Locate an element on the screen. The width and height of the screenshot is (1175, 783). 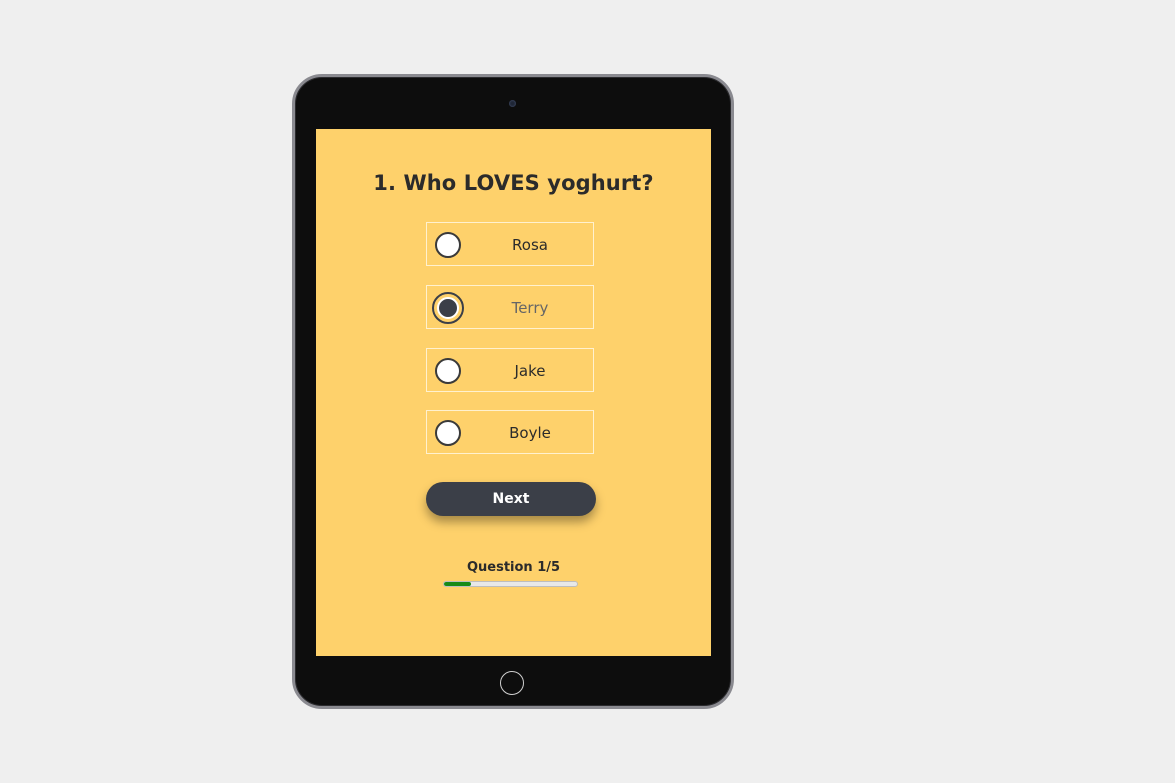
camera-icon is located at coordinates (512, 103).